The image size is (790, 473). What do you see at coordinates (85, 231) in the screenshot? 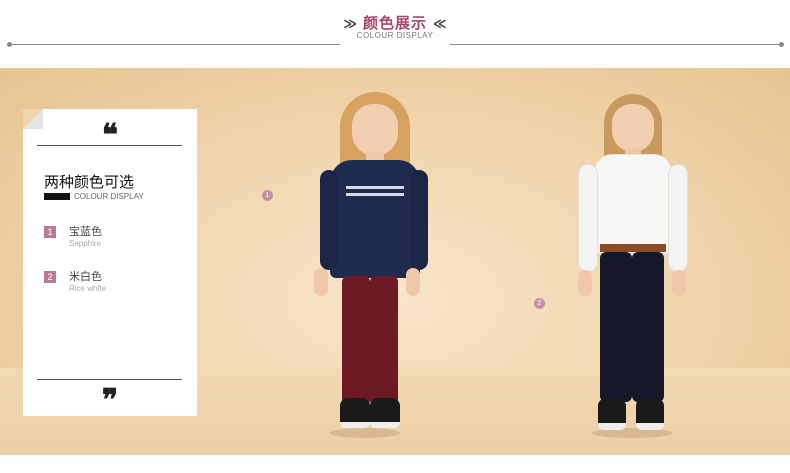
I see `option-name-cn: 宝蓝色` at bounding box center [85, 231].